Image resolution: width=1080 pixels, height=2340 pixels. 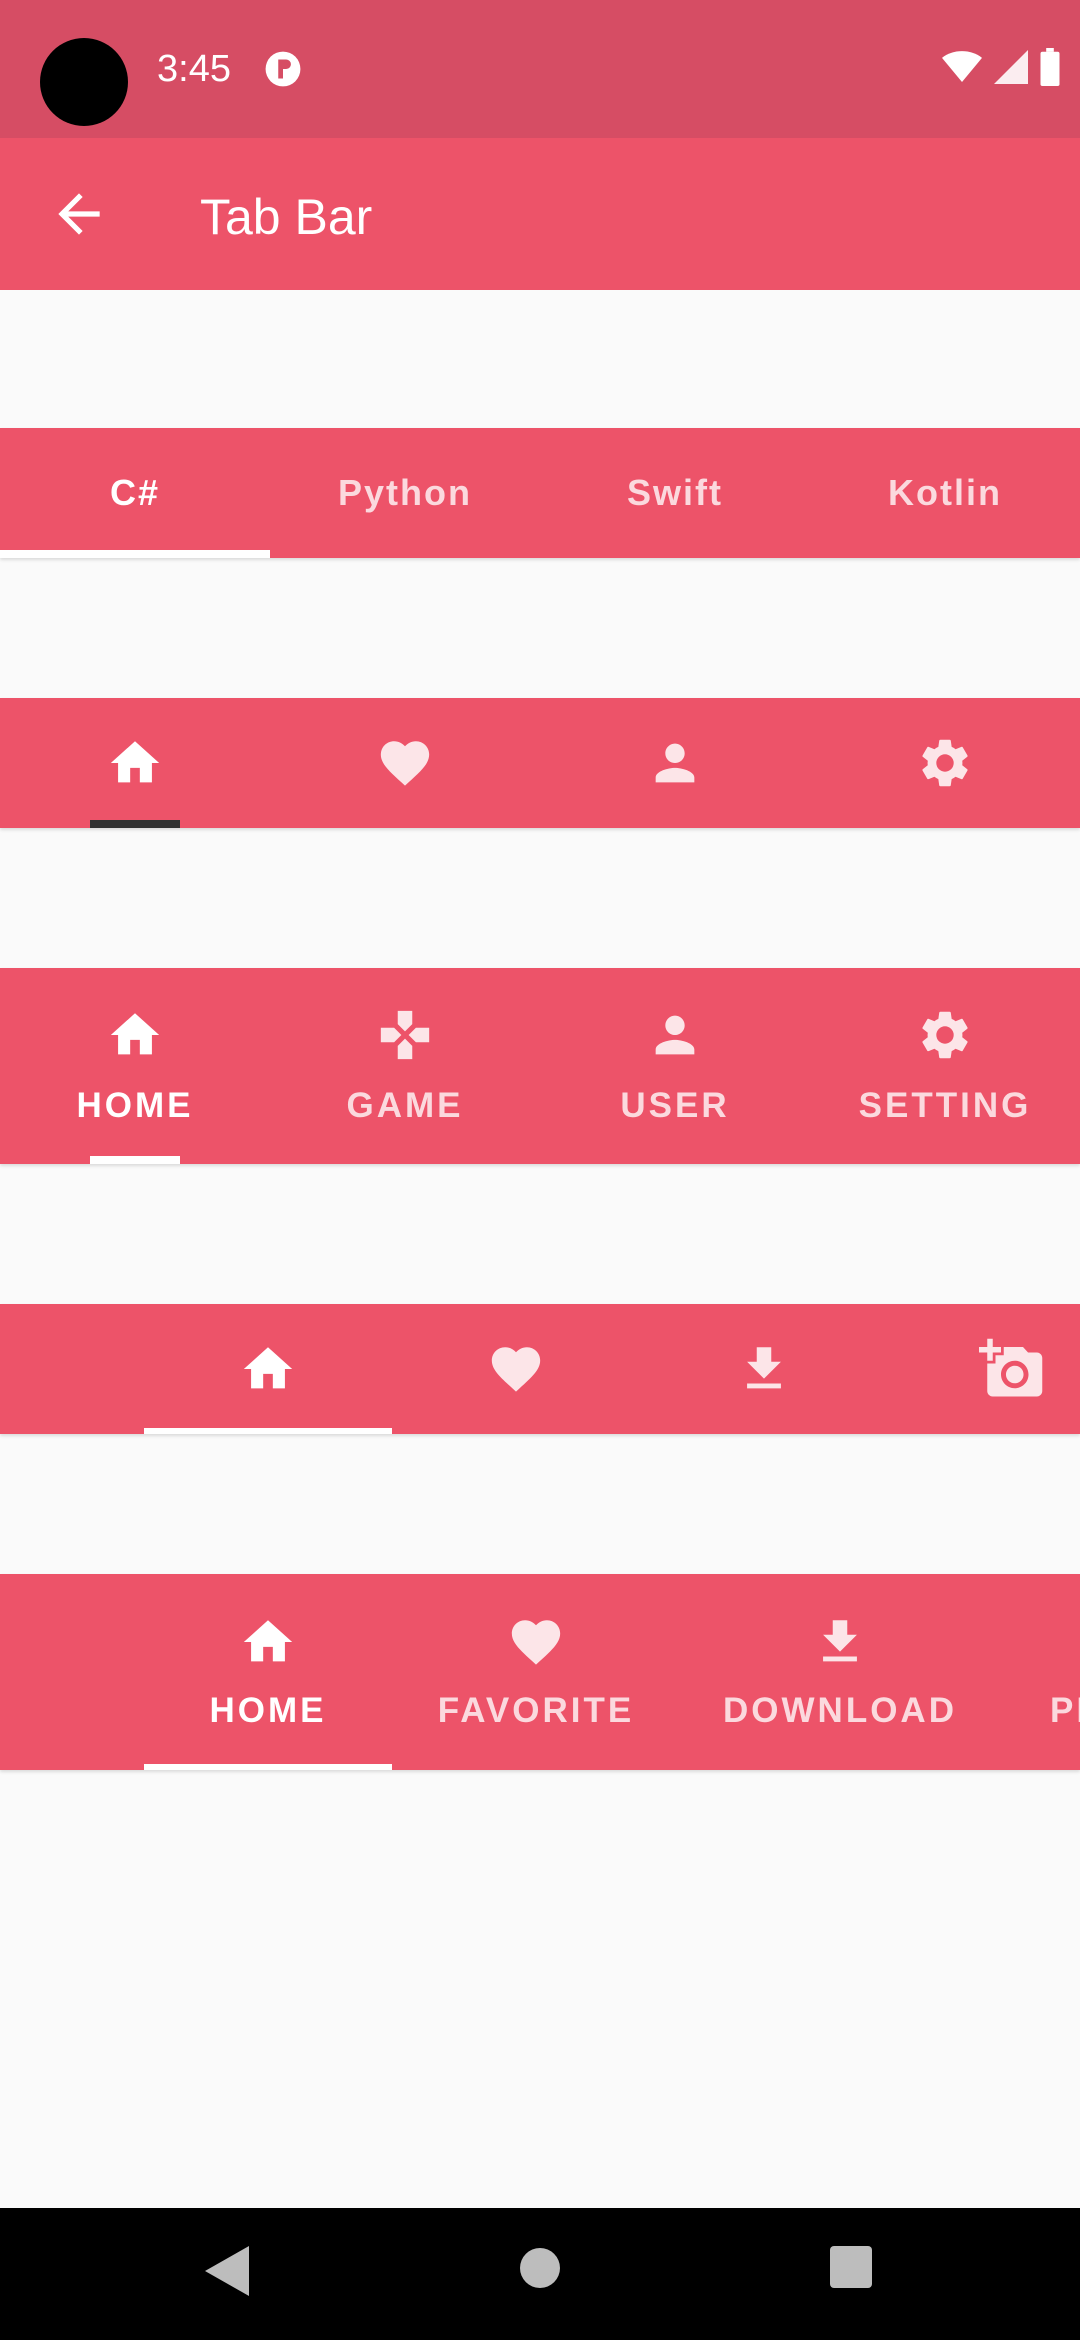 I want to click on tab-settings, so click(x=945, y=763).